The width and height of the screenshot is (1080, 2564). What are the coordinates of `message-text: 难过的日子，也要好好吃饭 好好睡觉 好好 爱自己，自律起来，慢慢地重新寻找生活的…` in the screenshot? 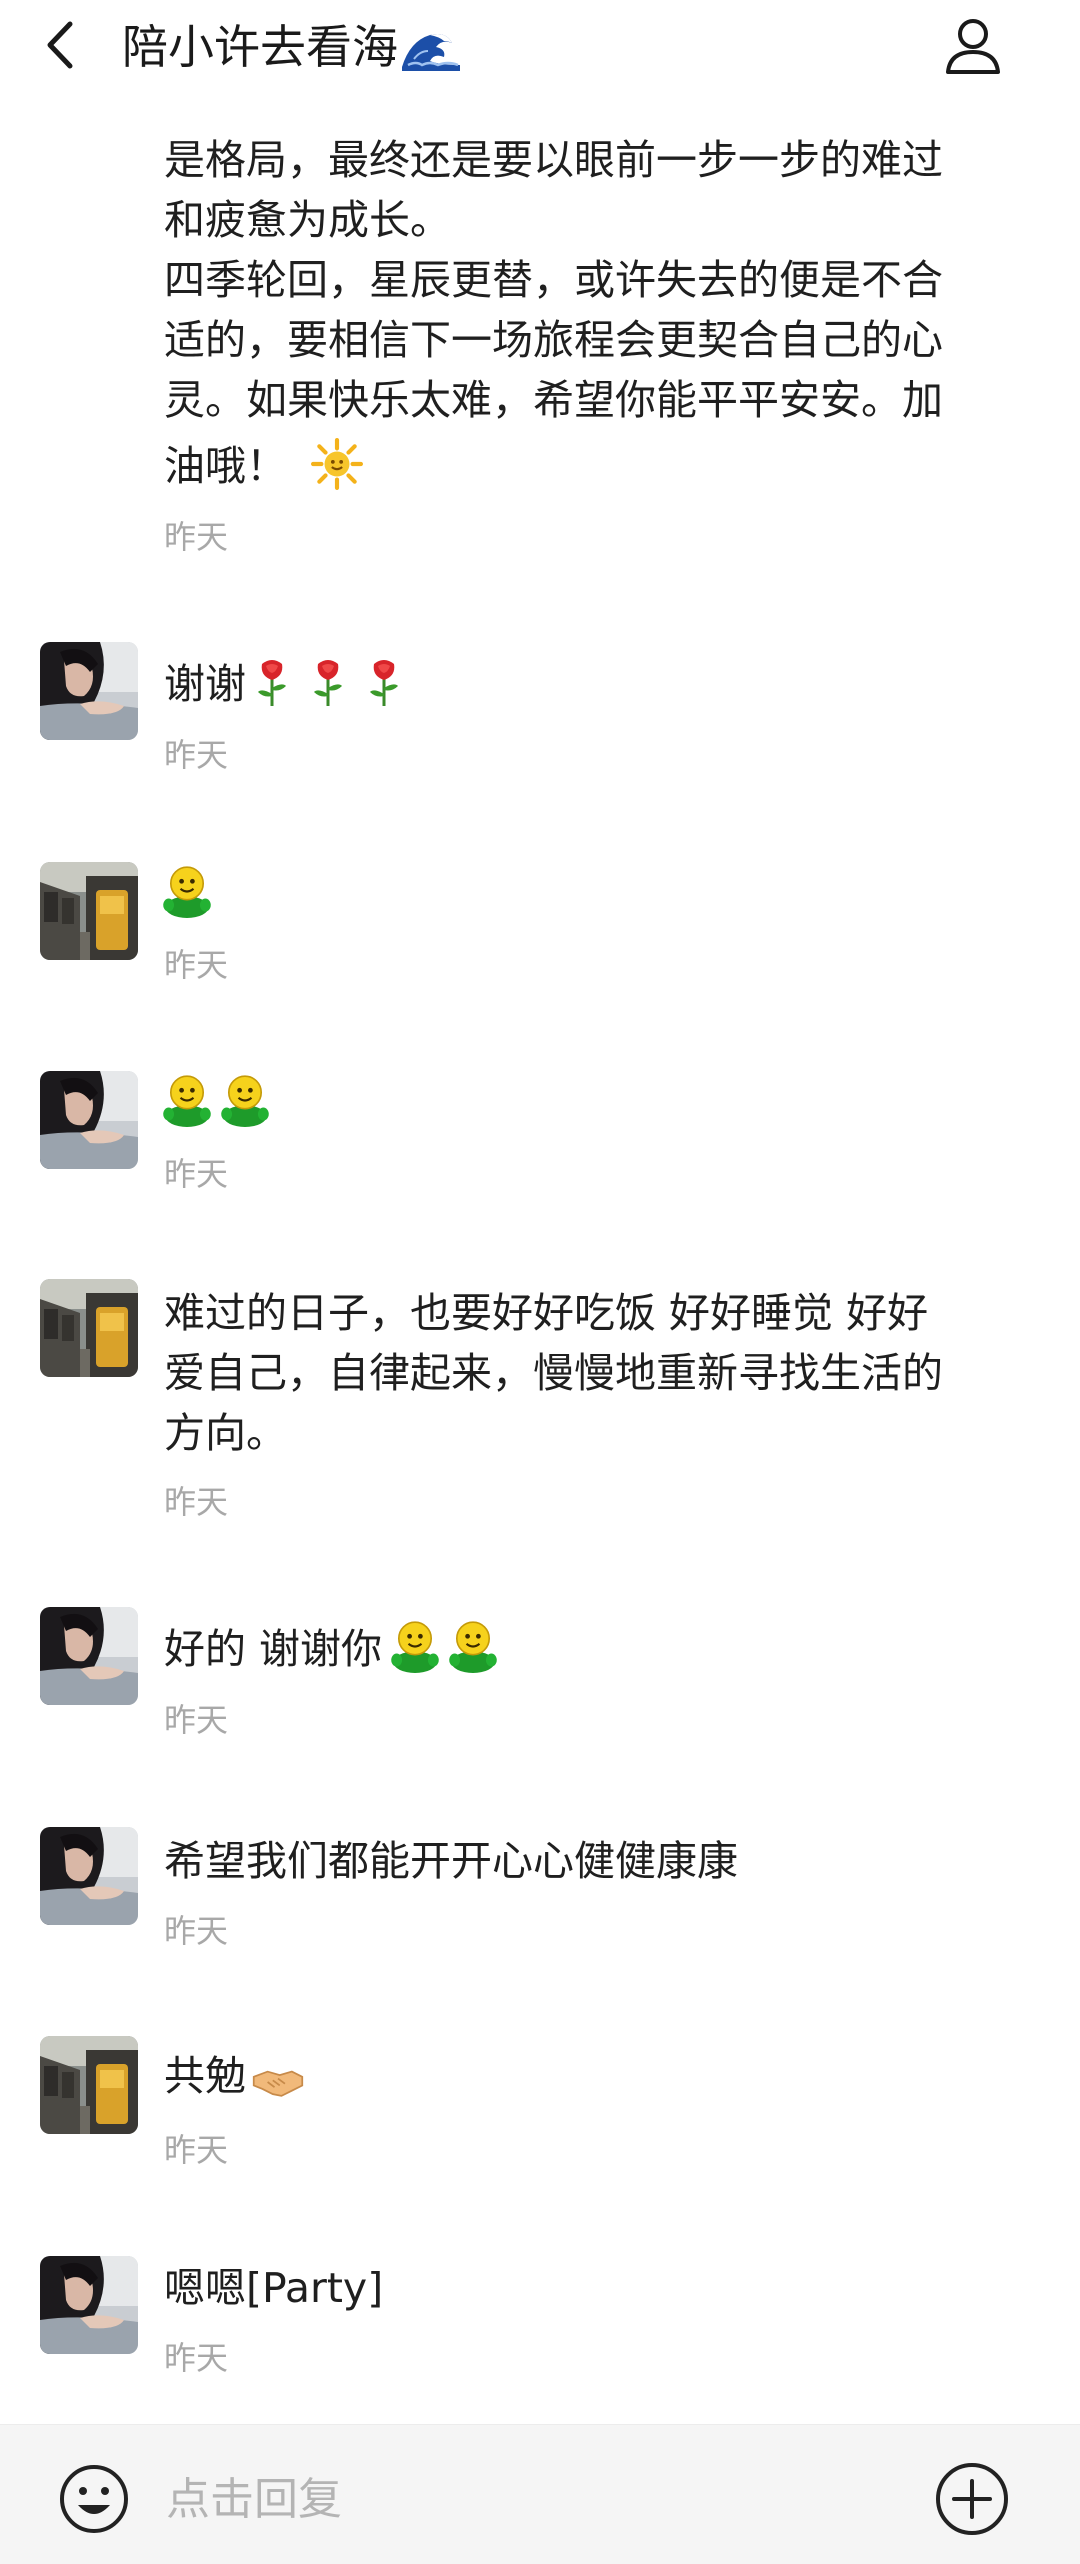 It's located at (604, 1373).